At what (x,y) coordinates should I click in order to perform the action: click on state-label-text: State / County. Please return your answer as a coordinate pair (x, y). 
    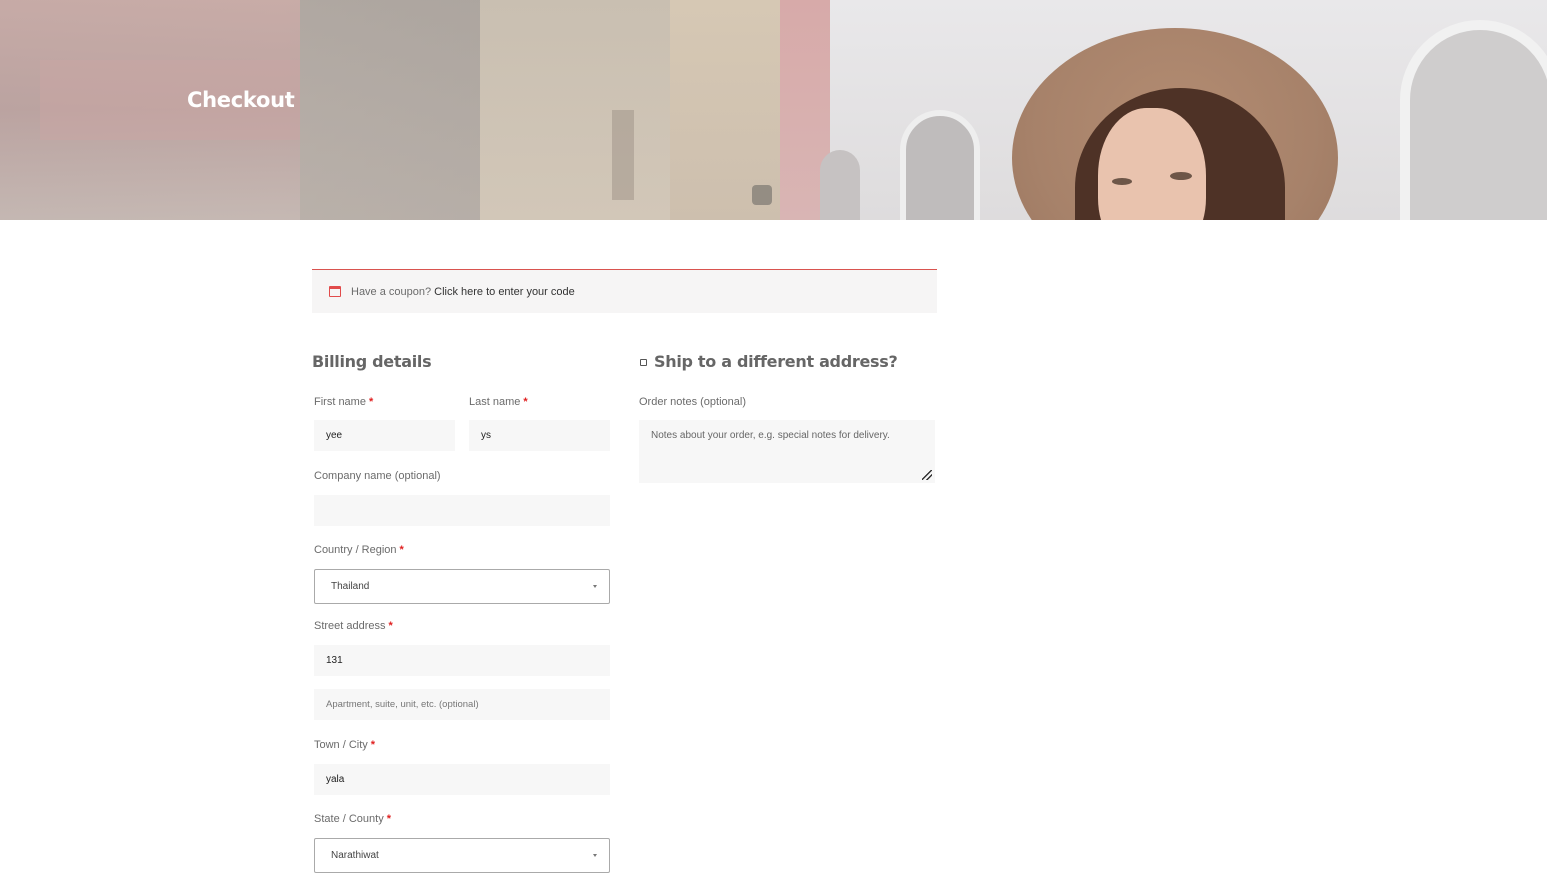
    Looking at the image, I should click on (349, 819).